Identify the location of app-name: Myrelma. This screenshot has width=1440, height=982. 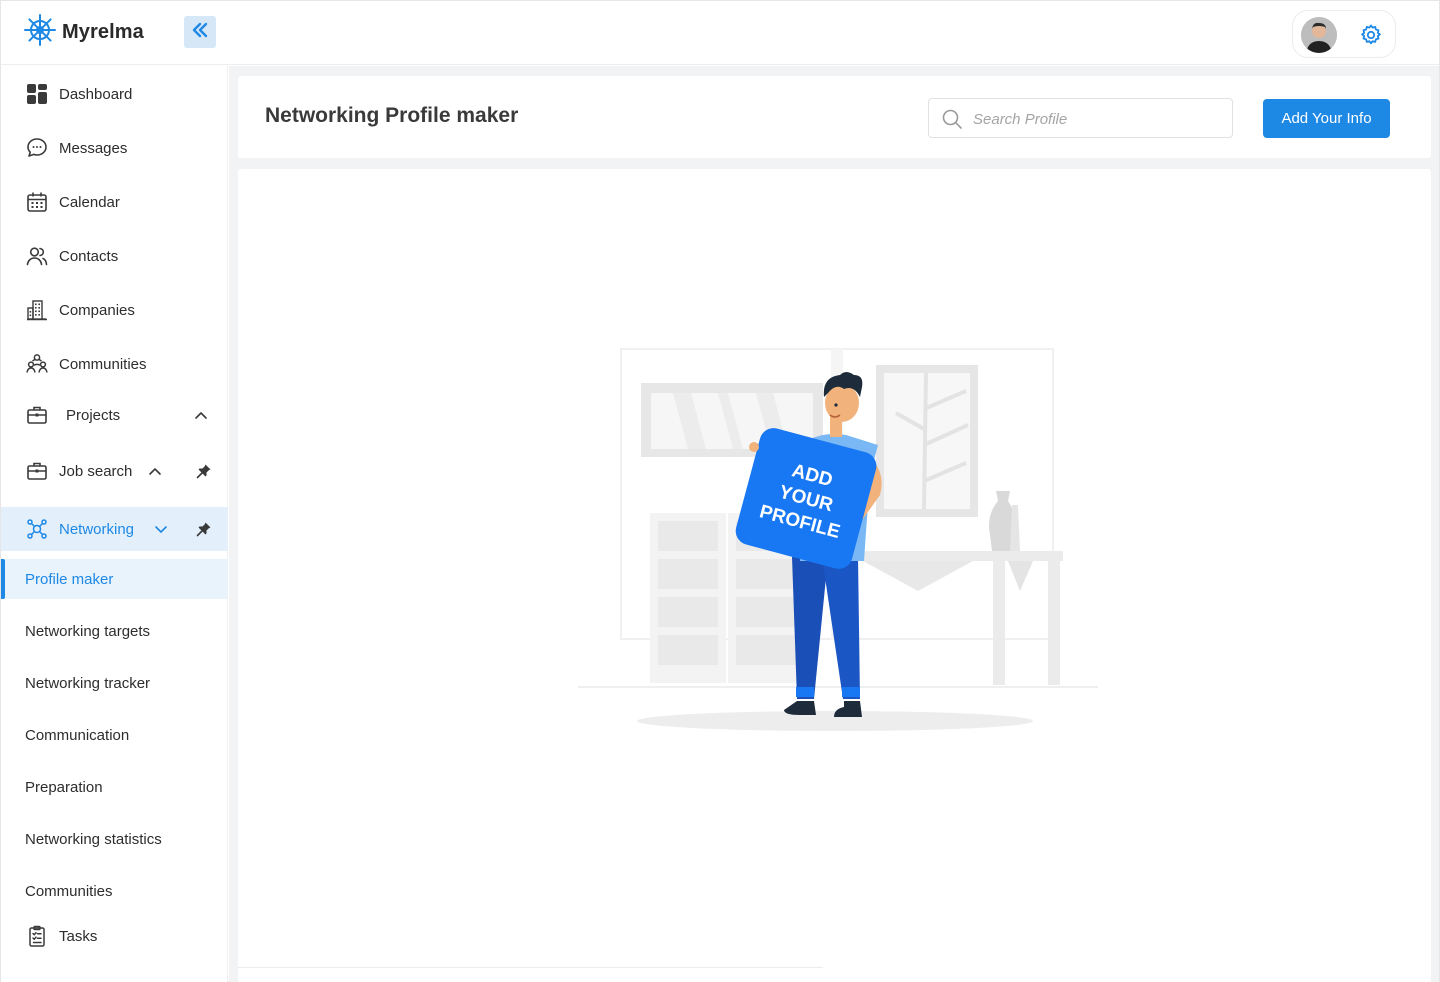
(103, 31).